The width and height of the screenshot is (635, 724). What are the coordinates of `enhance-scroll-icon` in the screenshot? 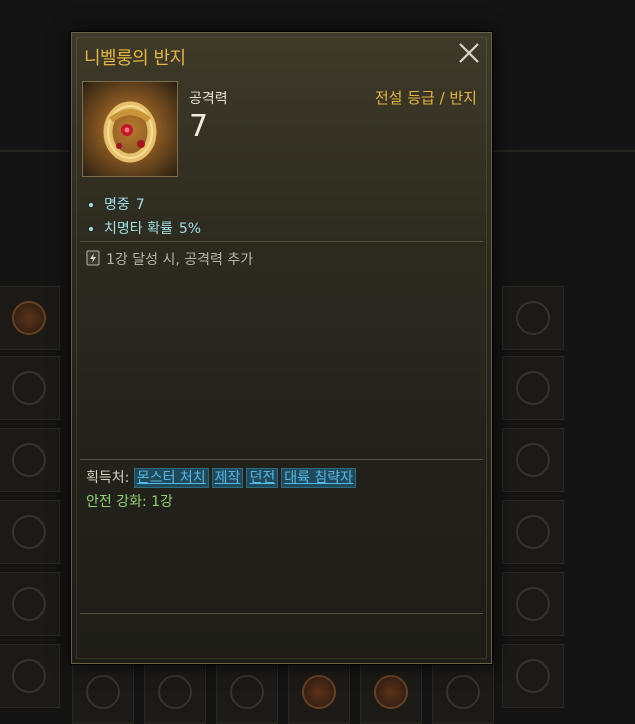 It's located at (93, 260).